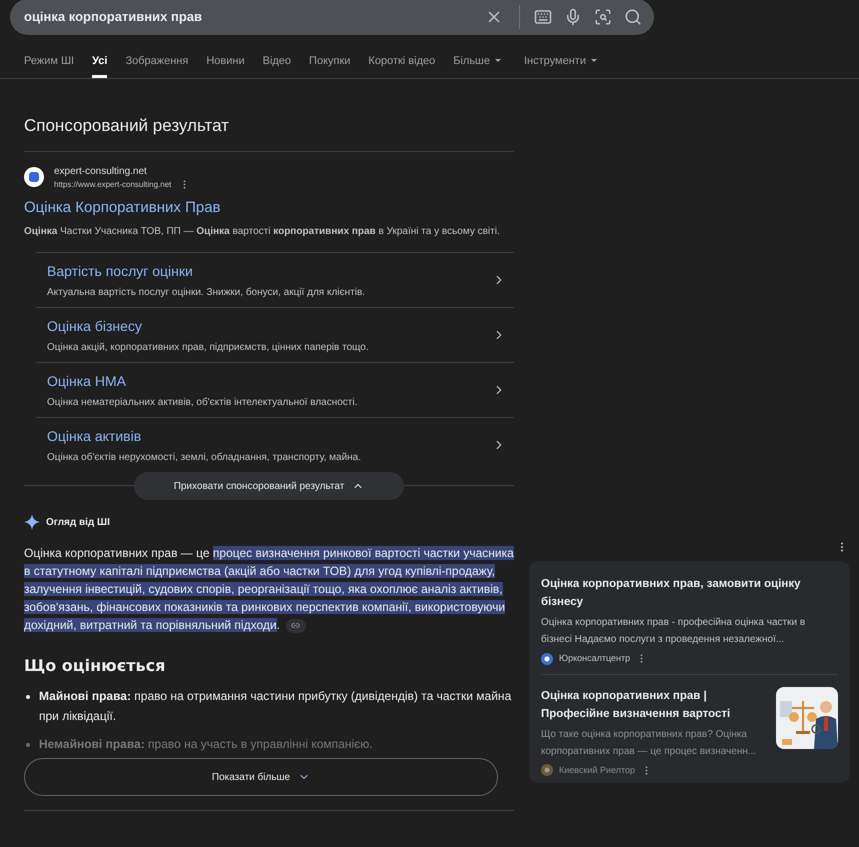 The width and height of the screenshot is (859, 847). Describe the element at coordinates (597, 770) in the screenshot. I see `source-name: Киевский Риелтор` at that location.